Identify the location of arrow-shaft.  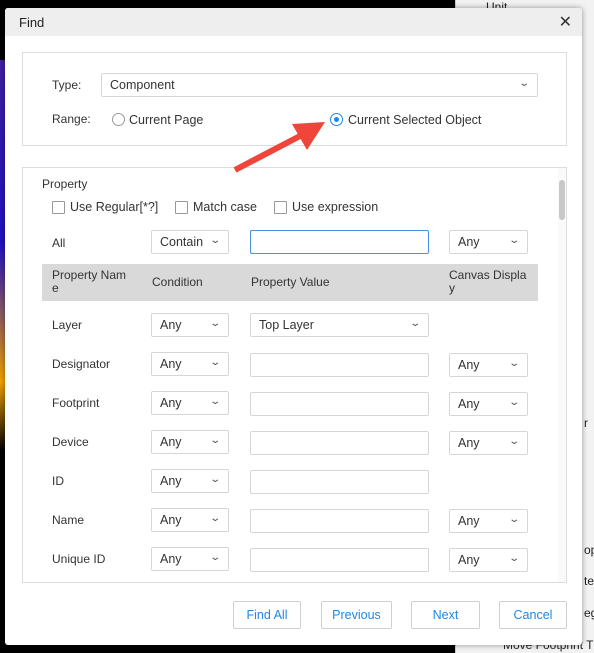
(267, 153).